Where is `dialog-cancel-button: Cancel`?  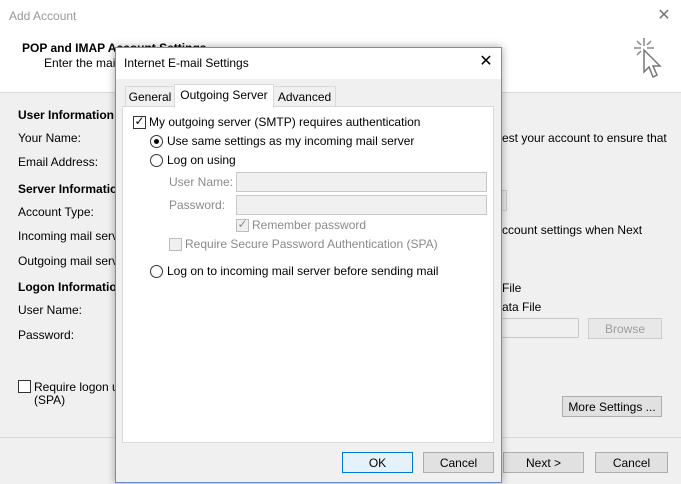 dialog-cancel-button: Cancel is located at coordinates (458, 462).